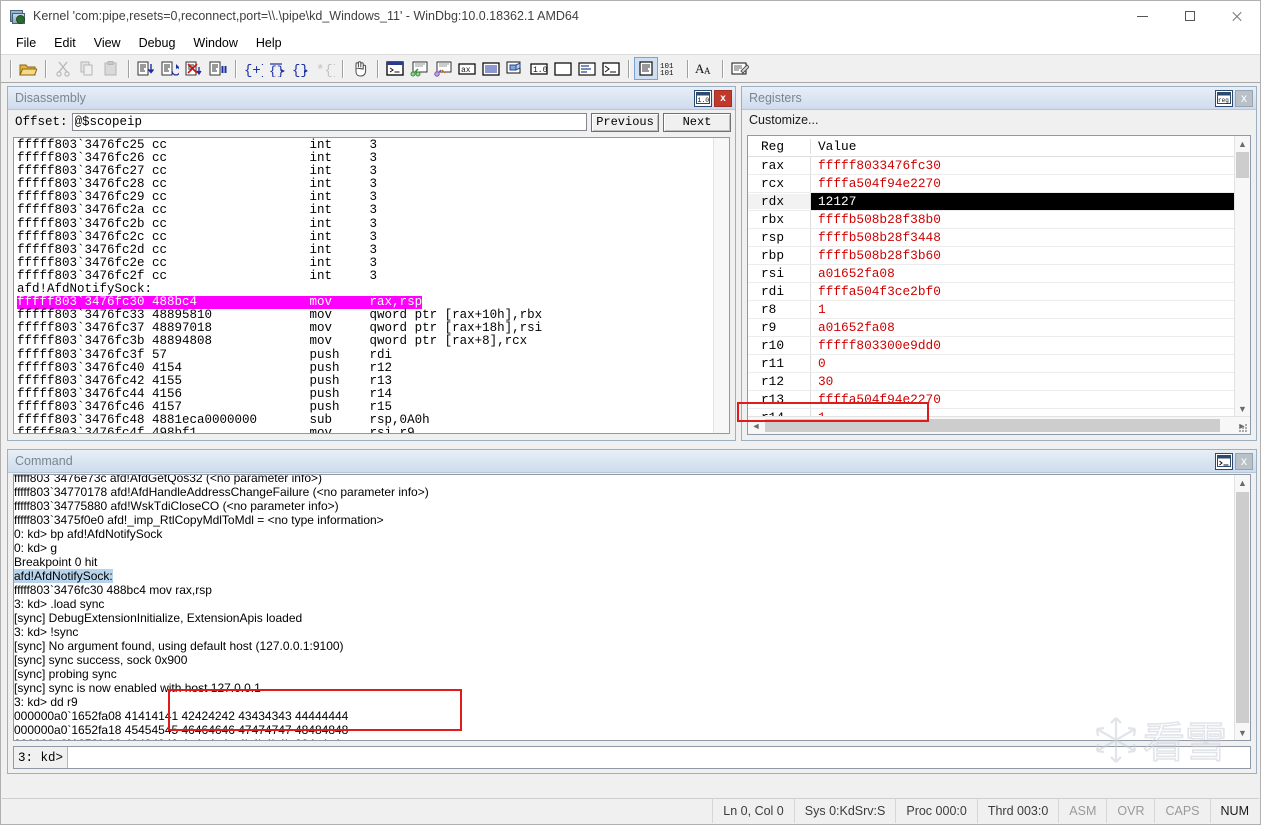 This screenshot has height=825, width=1261. What do you see at coordinates (1022, 291) in the screenshot?
I see `register-value: ffffa504f3ce2bf0` at bounding box center [1022, 291].